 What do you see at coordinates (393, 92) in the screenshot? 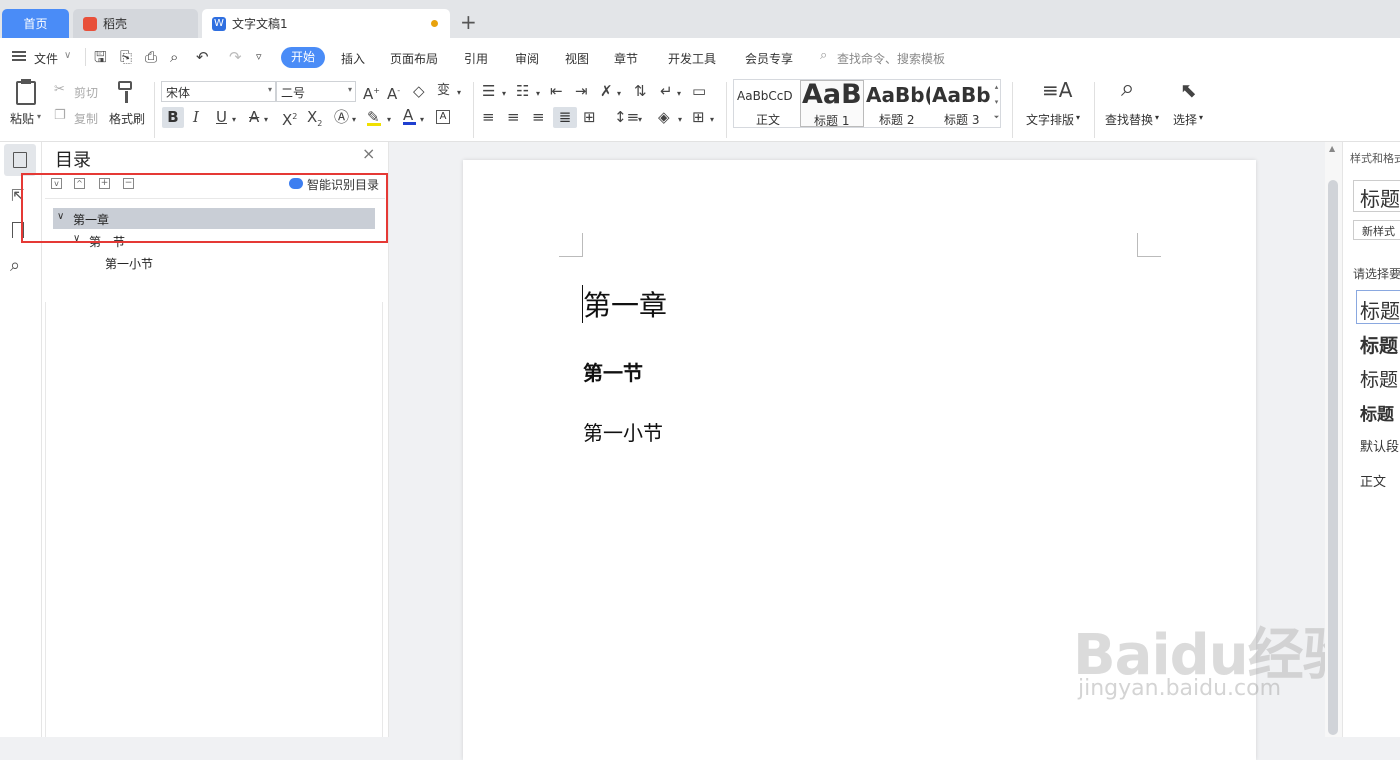
I see `shrink-font-icon: A-` at bounding box center [393, 92].